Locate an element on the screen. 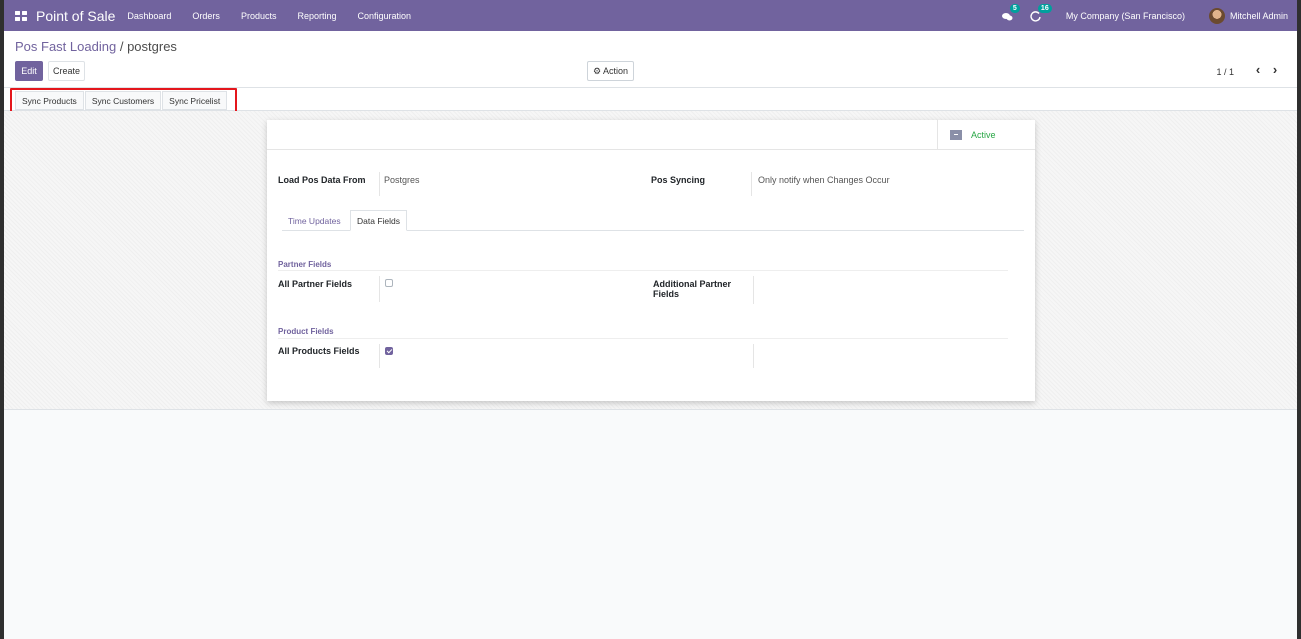  apps-menu-icon is located at coordinates (21, 15).